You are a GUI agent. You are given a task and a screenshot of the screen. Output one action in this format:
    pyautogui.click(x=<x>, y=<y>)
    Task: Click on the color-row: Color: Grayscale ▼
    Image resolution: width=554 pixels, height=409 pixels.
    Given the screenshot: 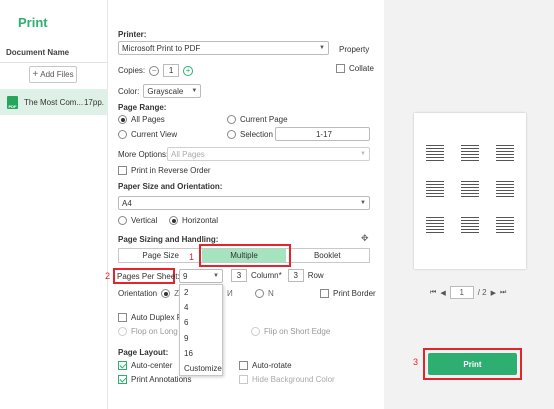 What is the action you would take?
    pyautogui.click(x=160, y=91)
    